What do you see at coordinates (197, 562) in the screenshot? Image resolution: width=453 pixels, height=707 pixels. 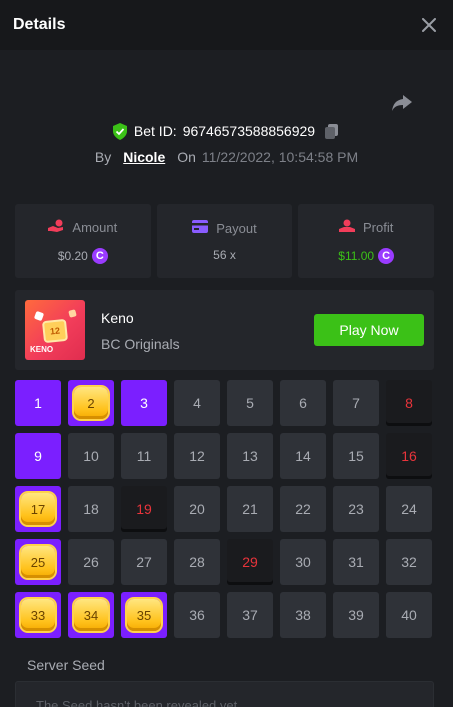 I see `keno-cell: 28` at bounding box center [197, 562].